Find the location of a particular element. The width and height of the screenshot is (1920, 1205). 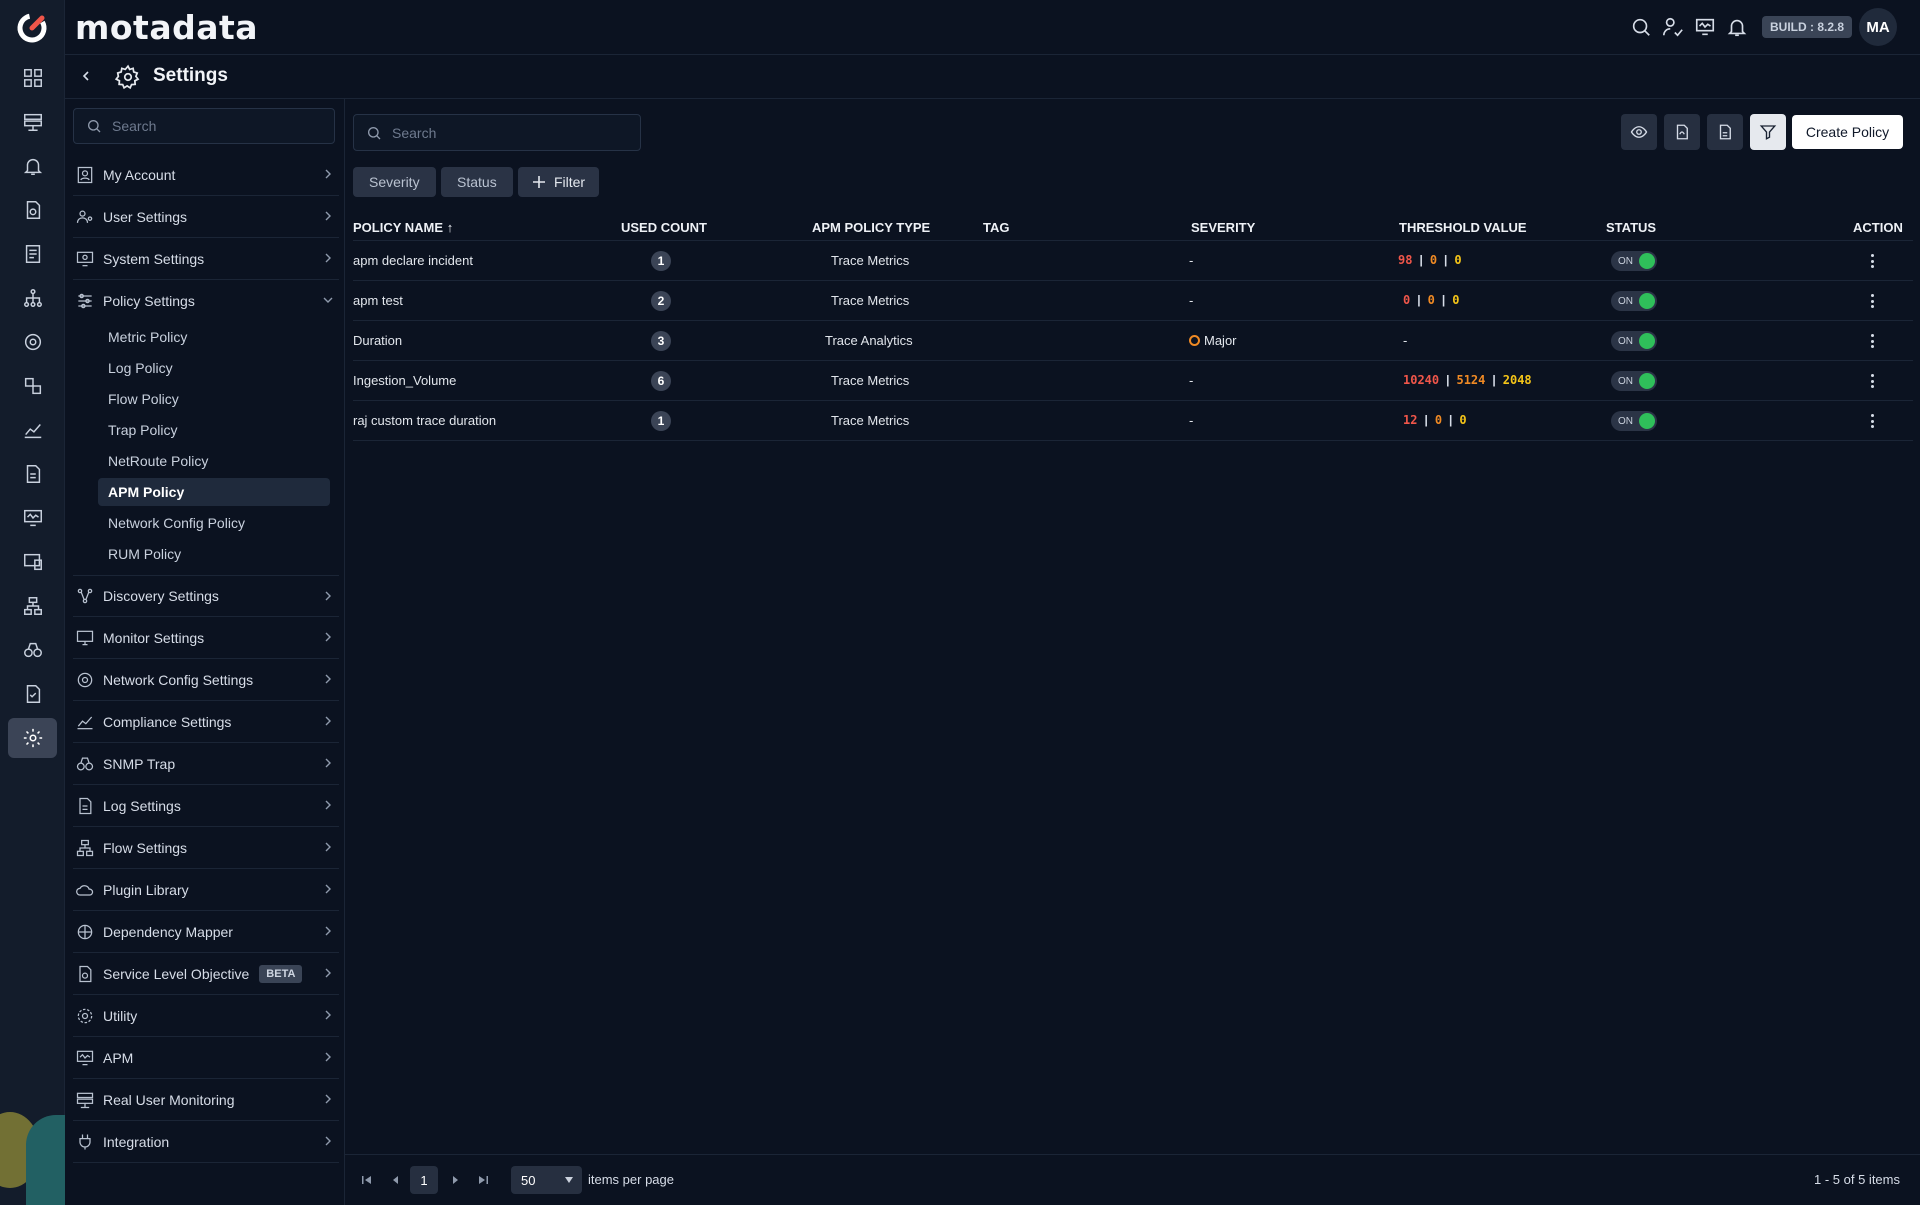

monitor-activity-icon is located at coordinates (1705, 27).